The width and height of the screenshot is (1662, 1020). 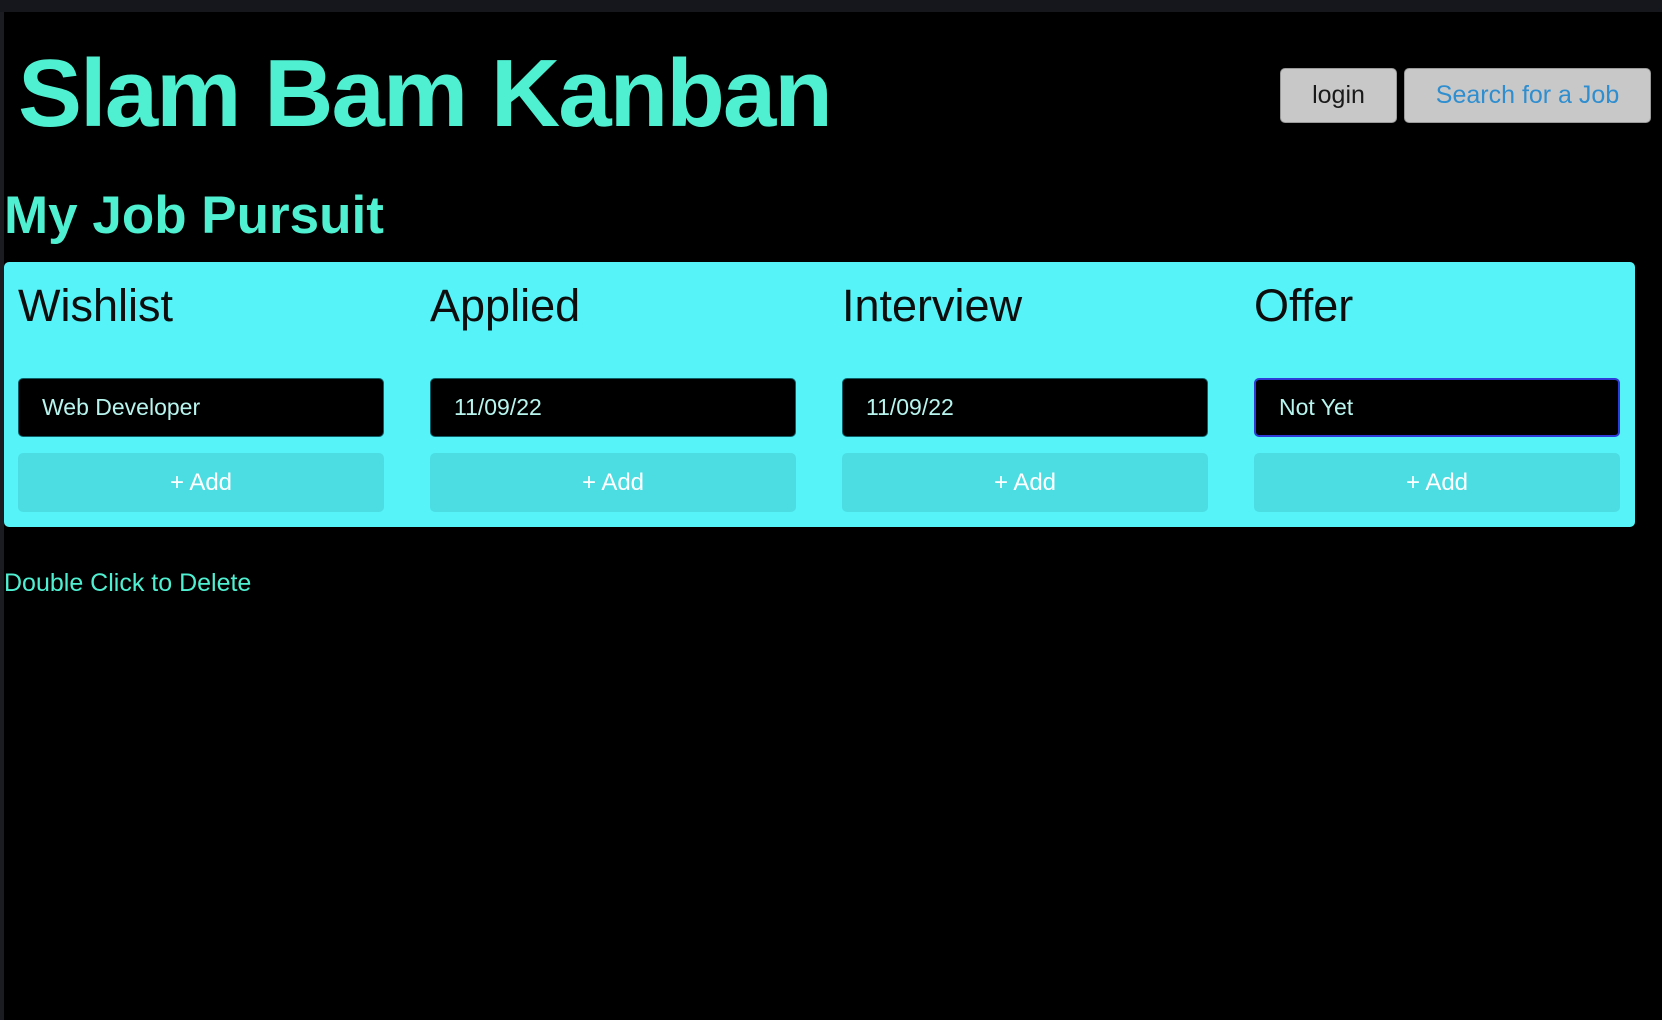 I want to click on offer-input, so click(x=1437, y=407).